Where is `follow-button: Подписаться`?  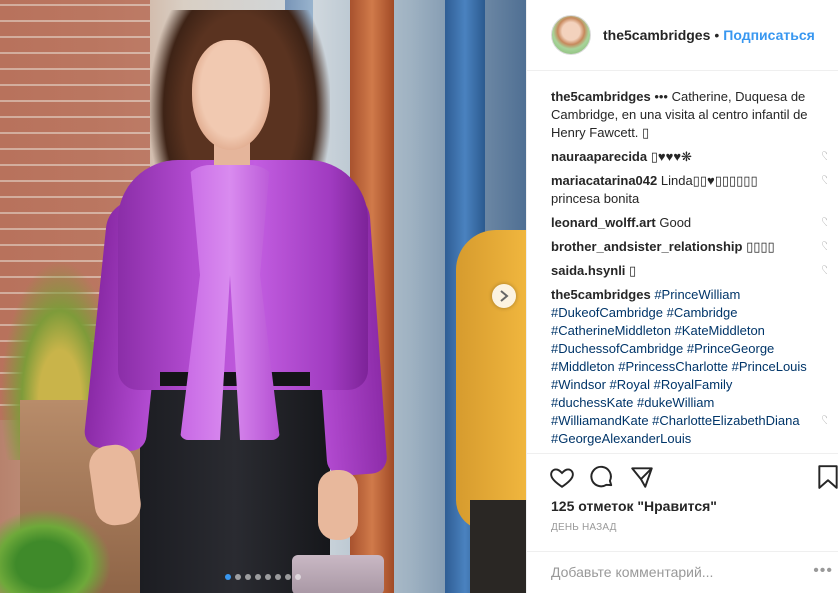
follow-button: Подписаться is located at coordinates (769, 35).